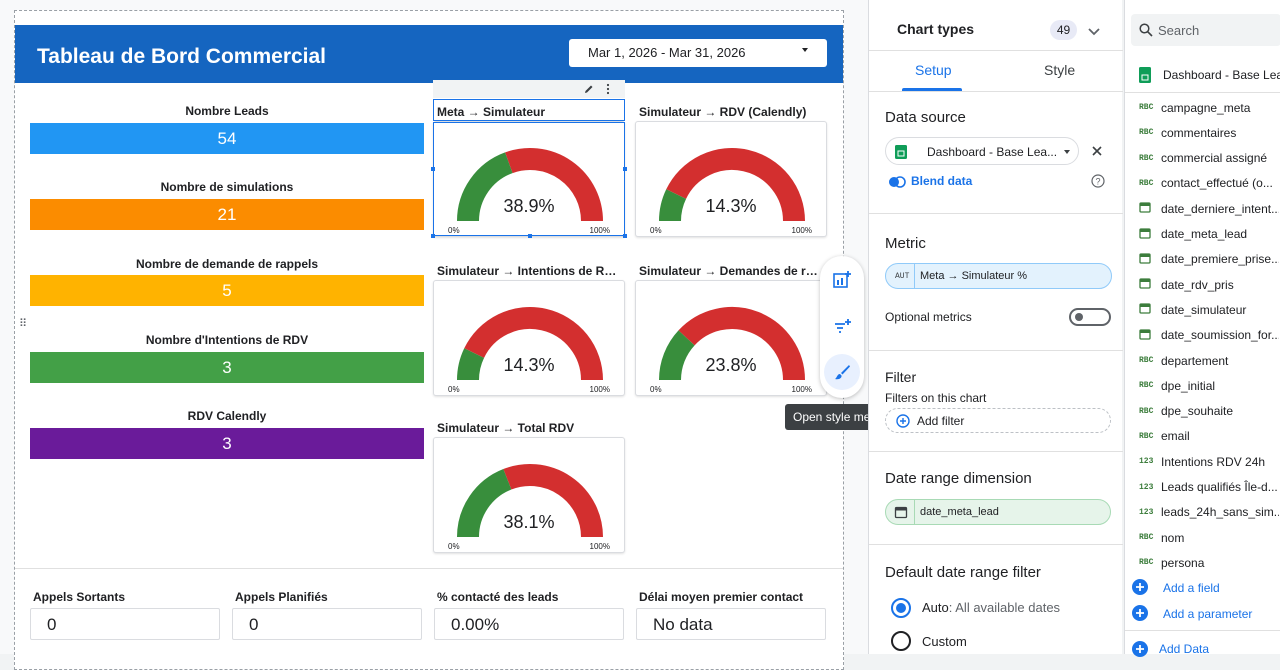 This screenshot has width=1280, height=670. What do you see at coordinates (731, 624) in the screenshot?
I see `scorecard-delai: No data` at bounding box center [731, 624].